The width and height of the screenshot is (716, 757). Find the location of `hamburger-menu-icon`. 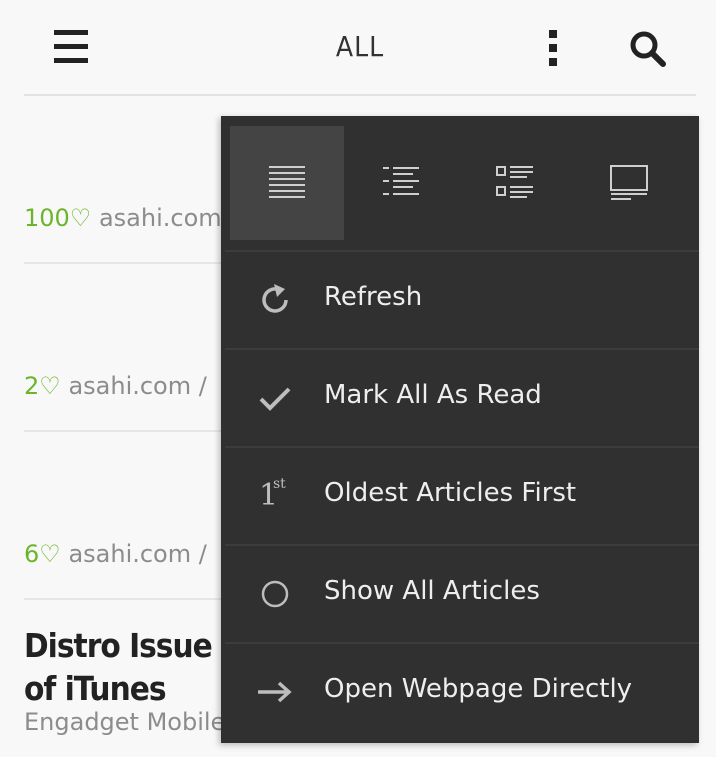

hamburger-menu-icon is located at coordinates (72, 47).